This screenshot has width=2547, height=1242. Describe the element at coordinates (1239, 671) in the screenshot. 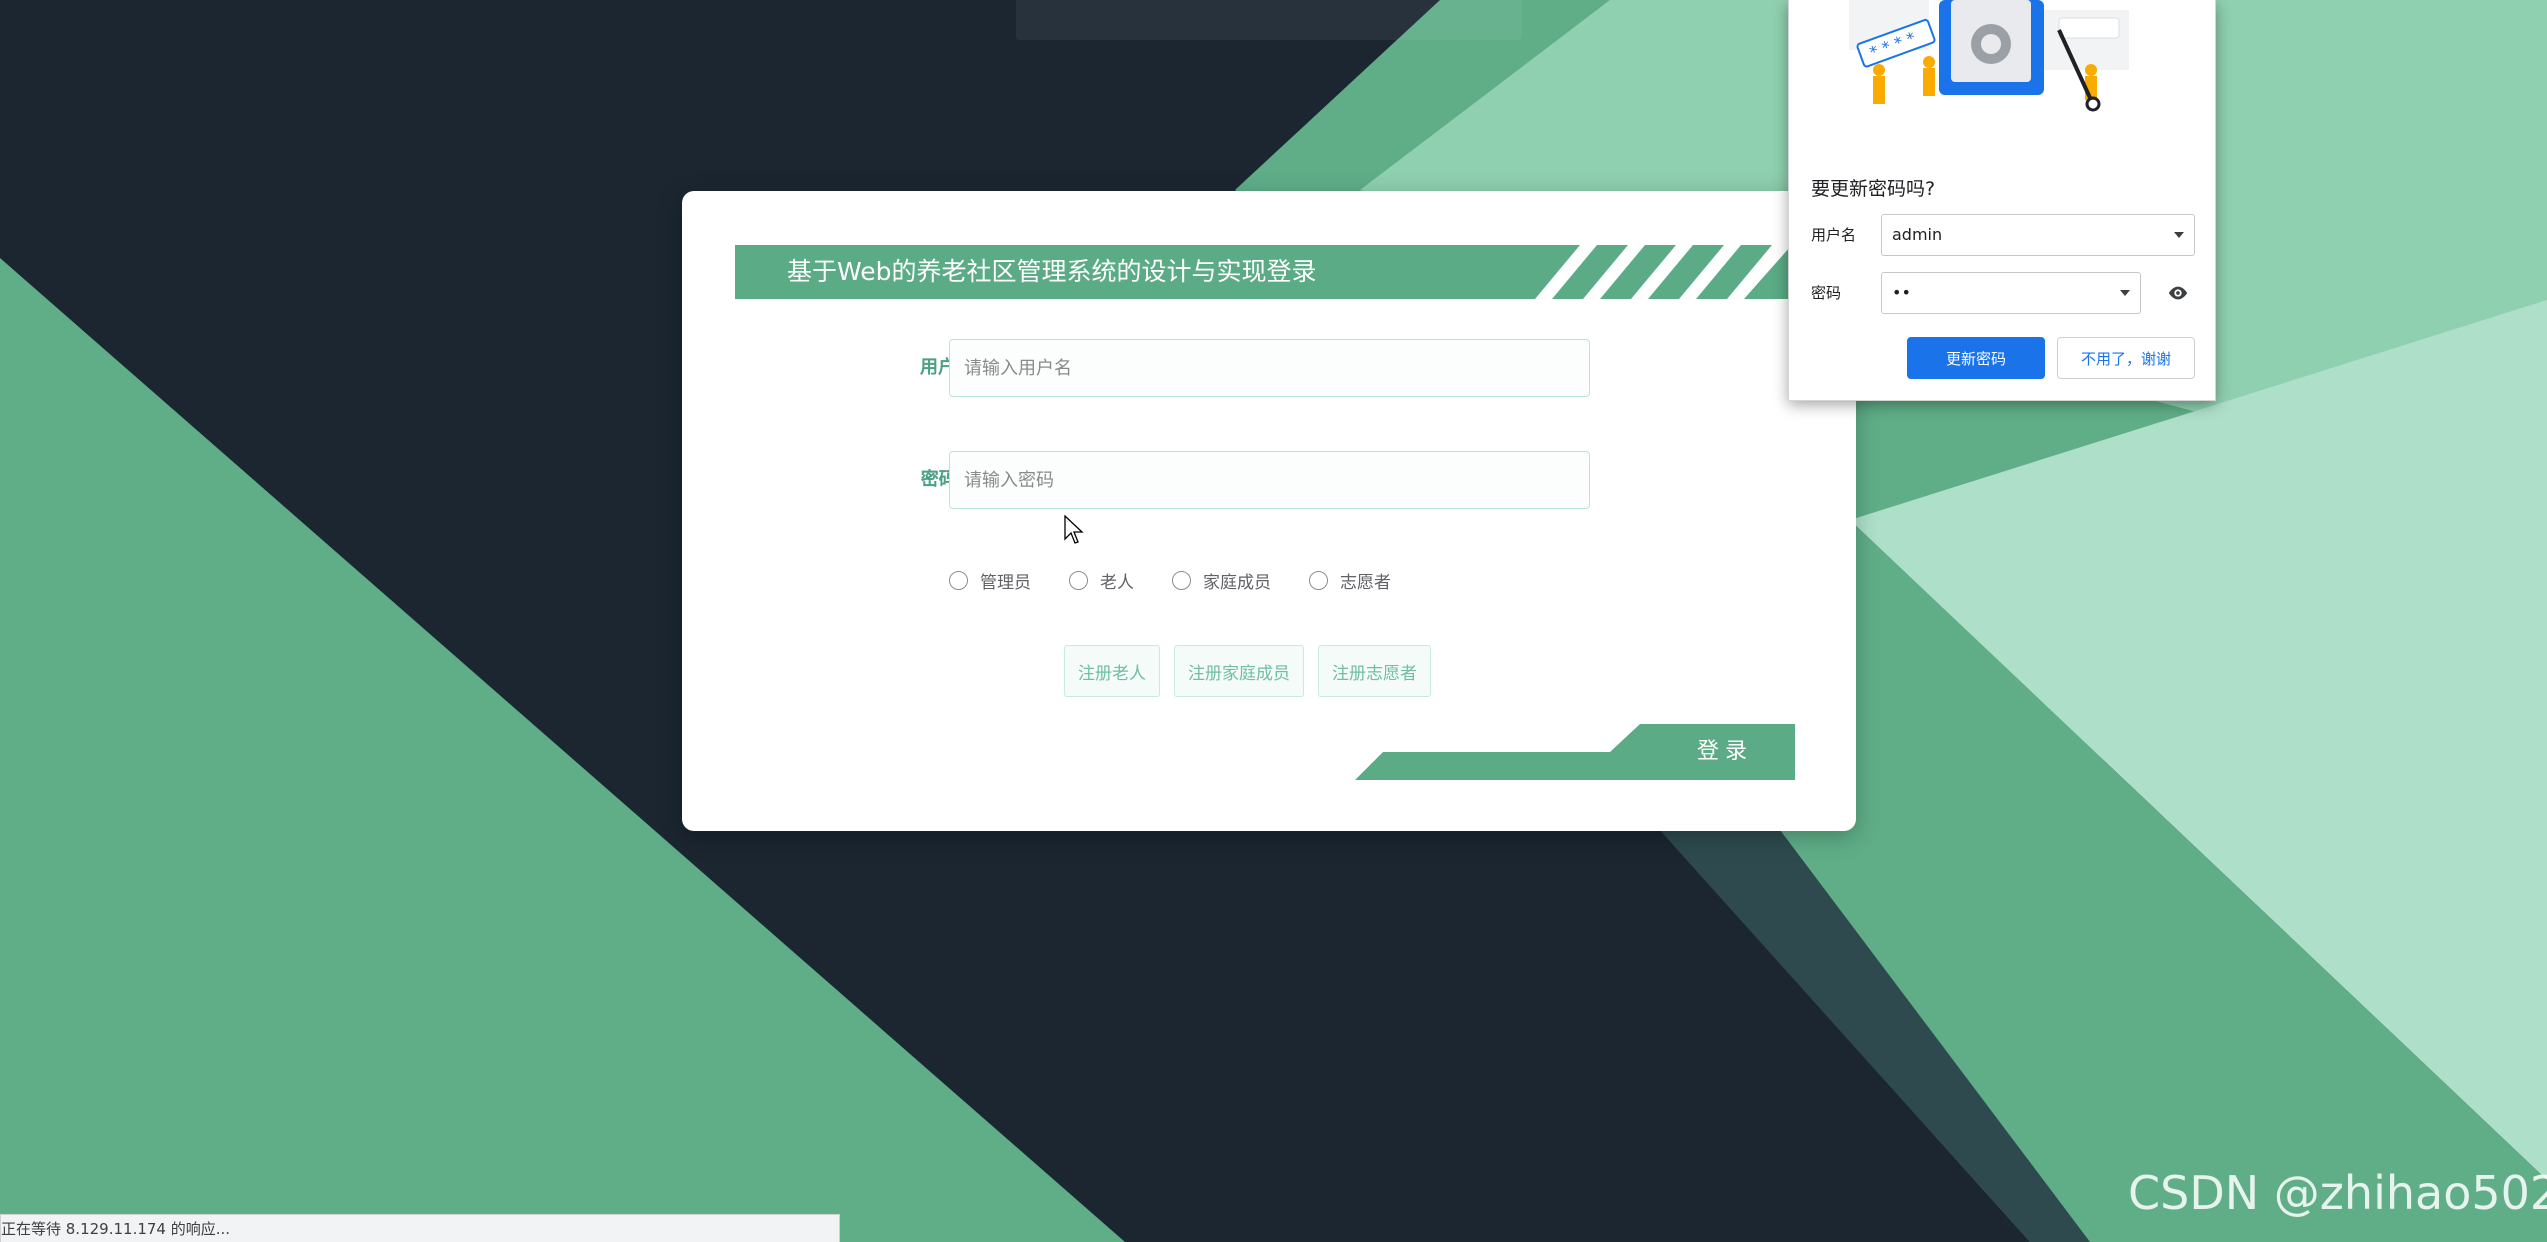

I see `register-family-button: 注册家庭成员` at that location.